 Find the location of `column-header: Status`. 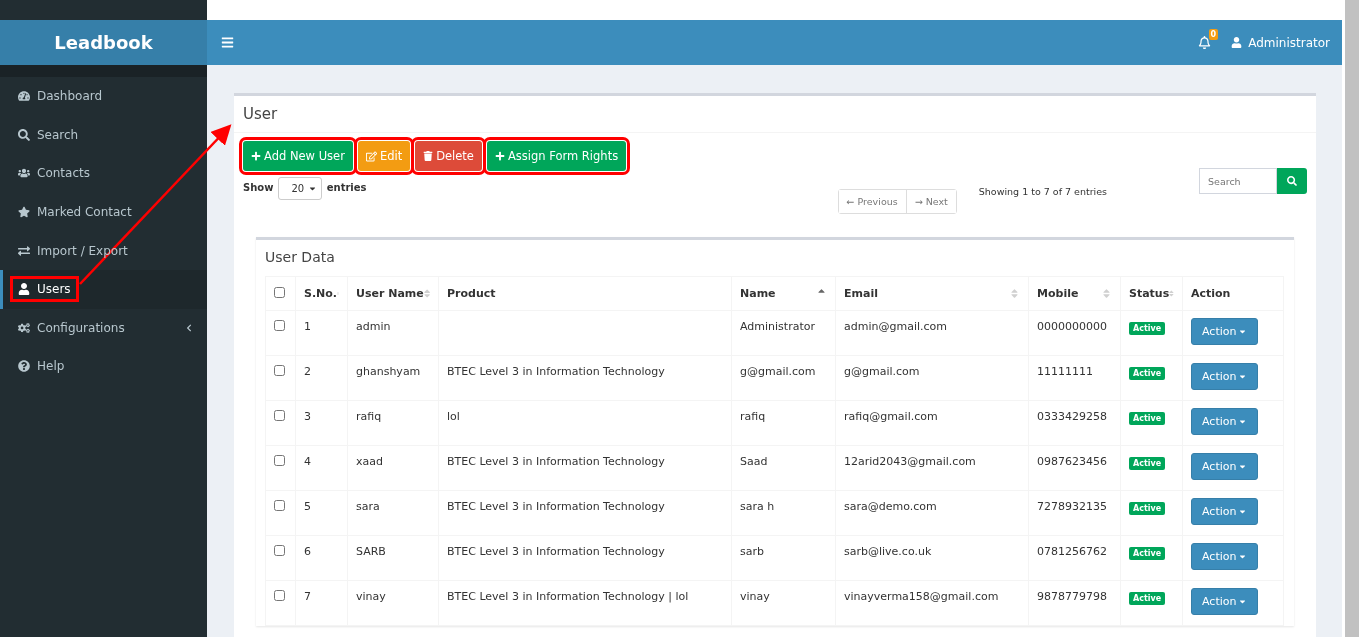

column-header: Status is located at coordinates (1151, 293).